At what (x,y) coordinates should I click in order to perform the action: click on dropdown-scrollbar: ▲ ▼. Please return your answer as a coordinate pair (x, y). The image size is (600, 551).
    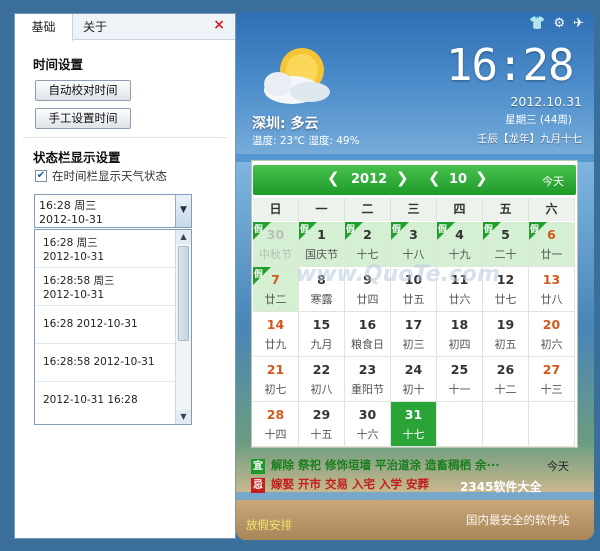
    Looking at the image, I should click on (183, 327).